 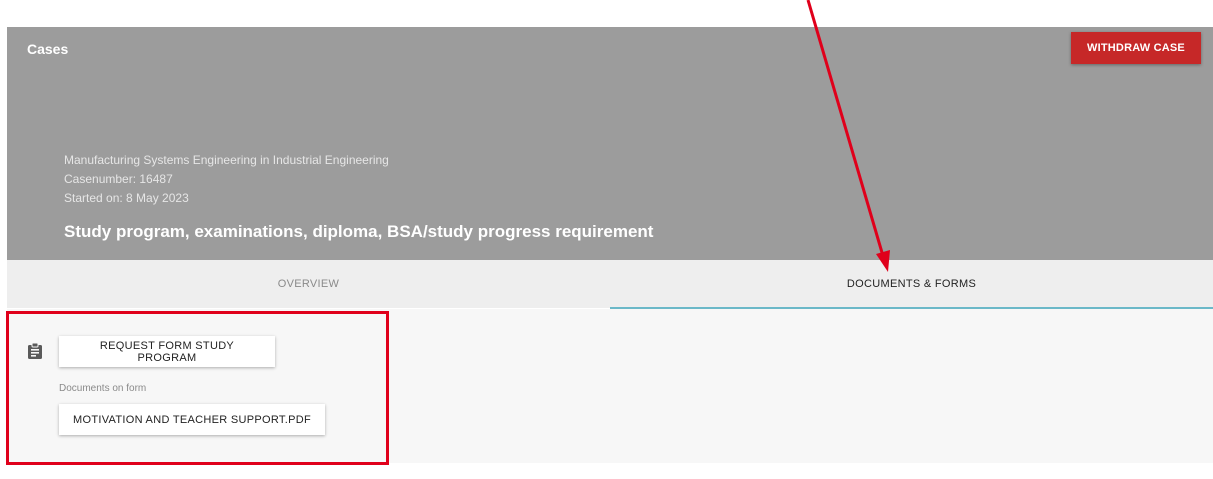 What do you see at coordinates (911, 284) in the screenshot?
I see `tab-documents-forms: DOCUMENTS & FORMS` at bounding box center [911, 284].